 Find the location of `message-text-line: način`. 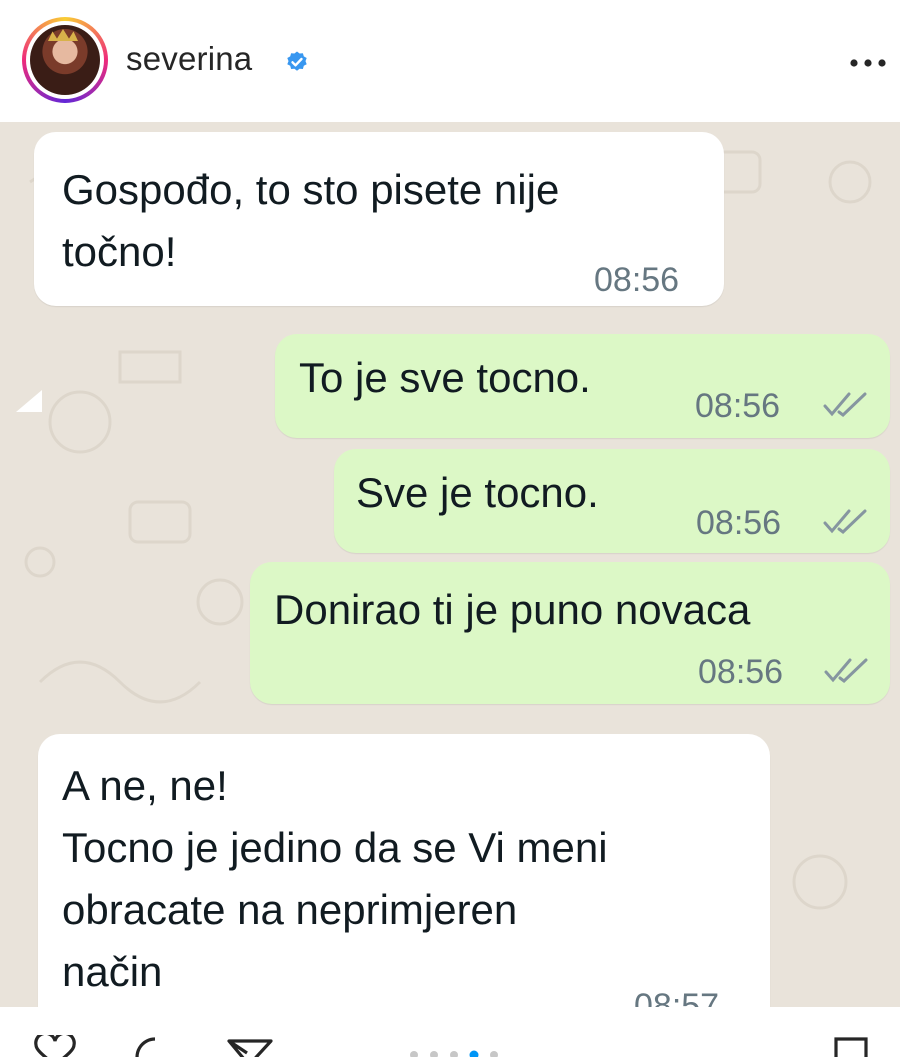

message-text-line: način is located at coordinates (112, 971).